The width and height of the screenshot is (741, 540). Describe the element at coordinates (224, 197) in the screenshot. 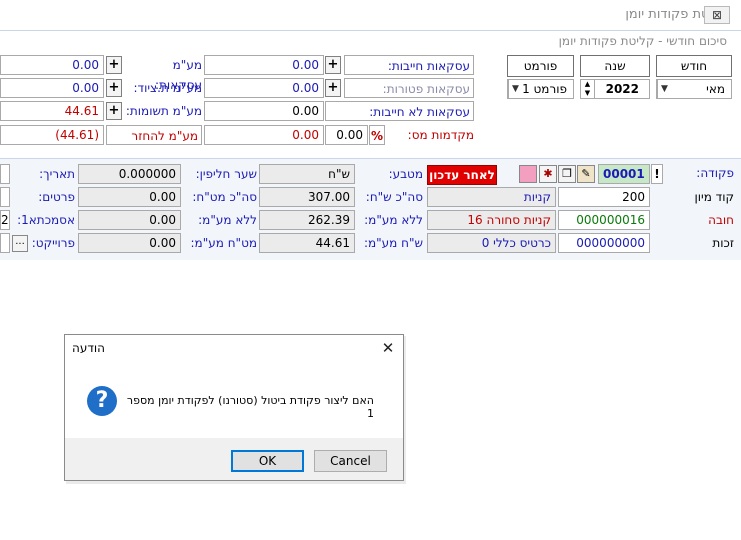

I see `total-fx-label: סה"כ מט"ח:` at that location.